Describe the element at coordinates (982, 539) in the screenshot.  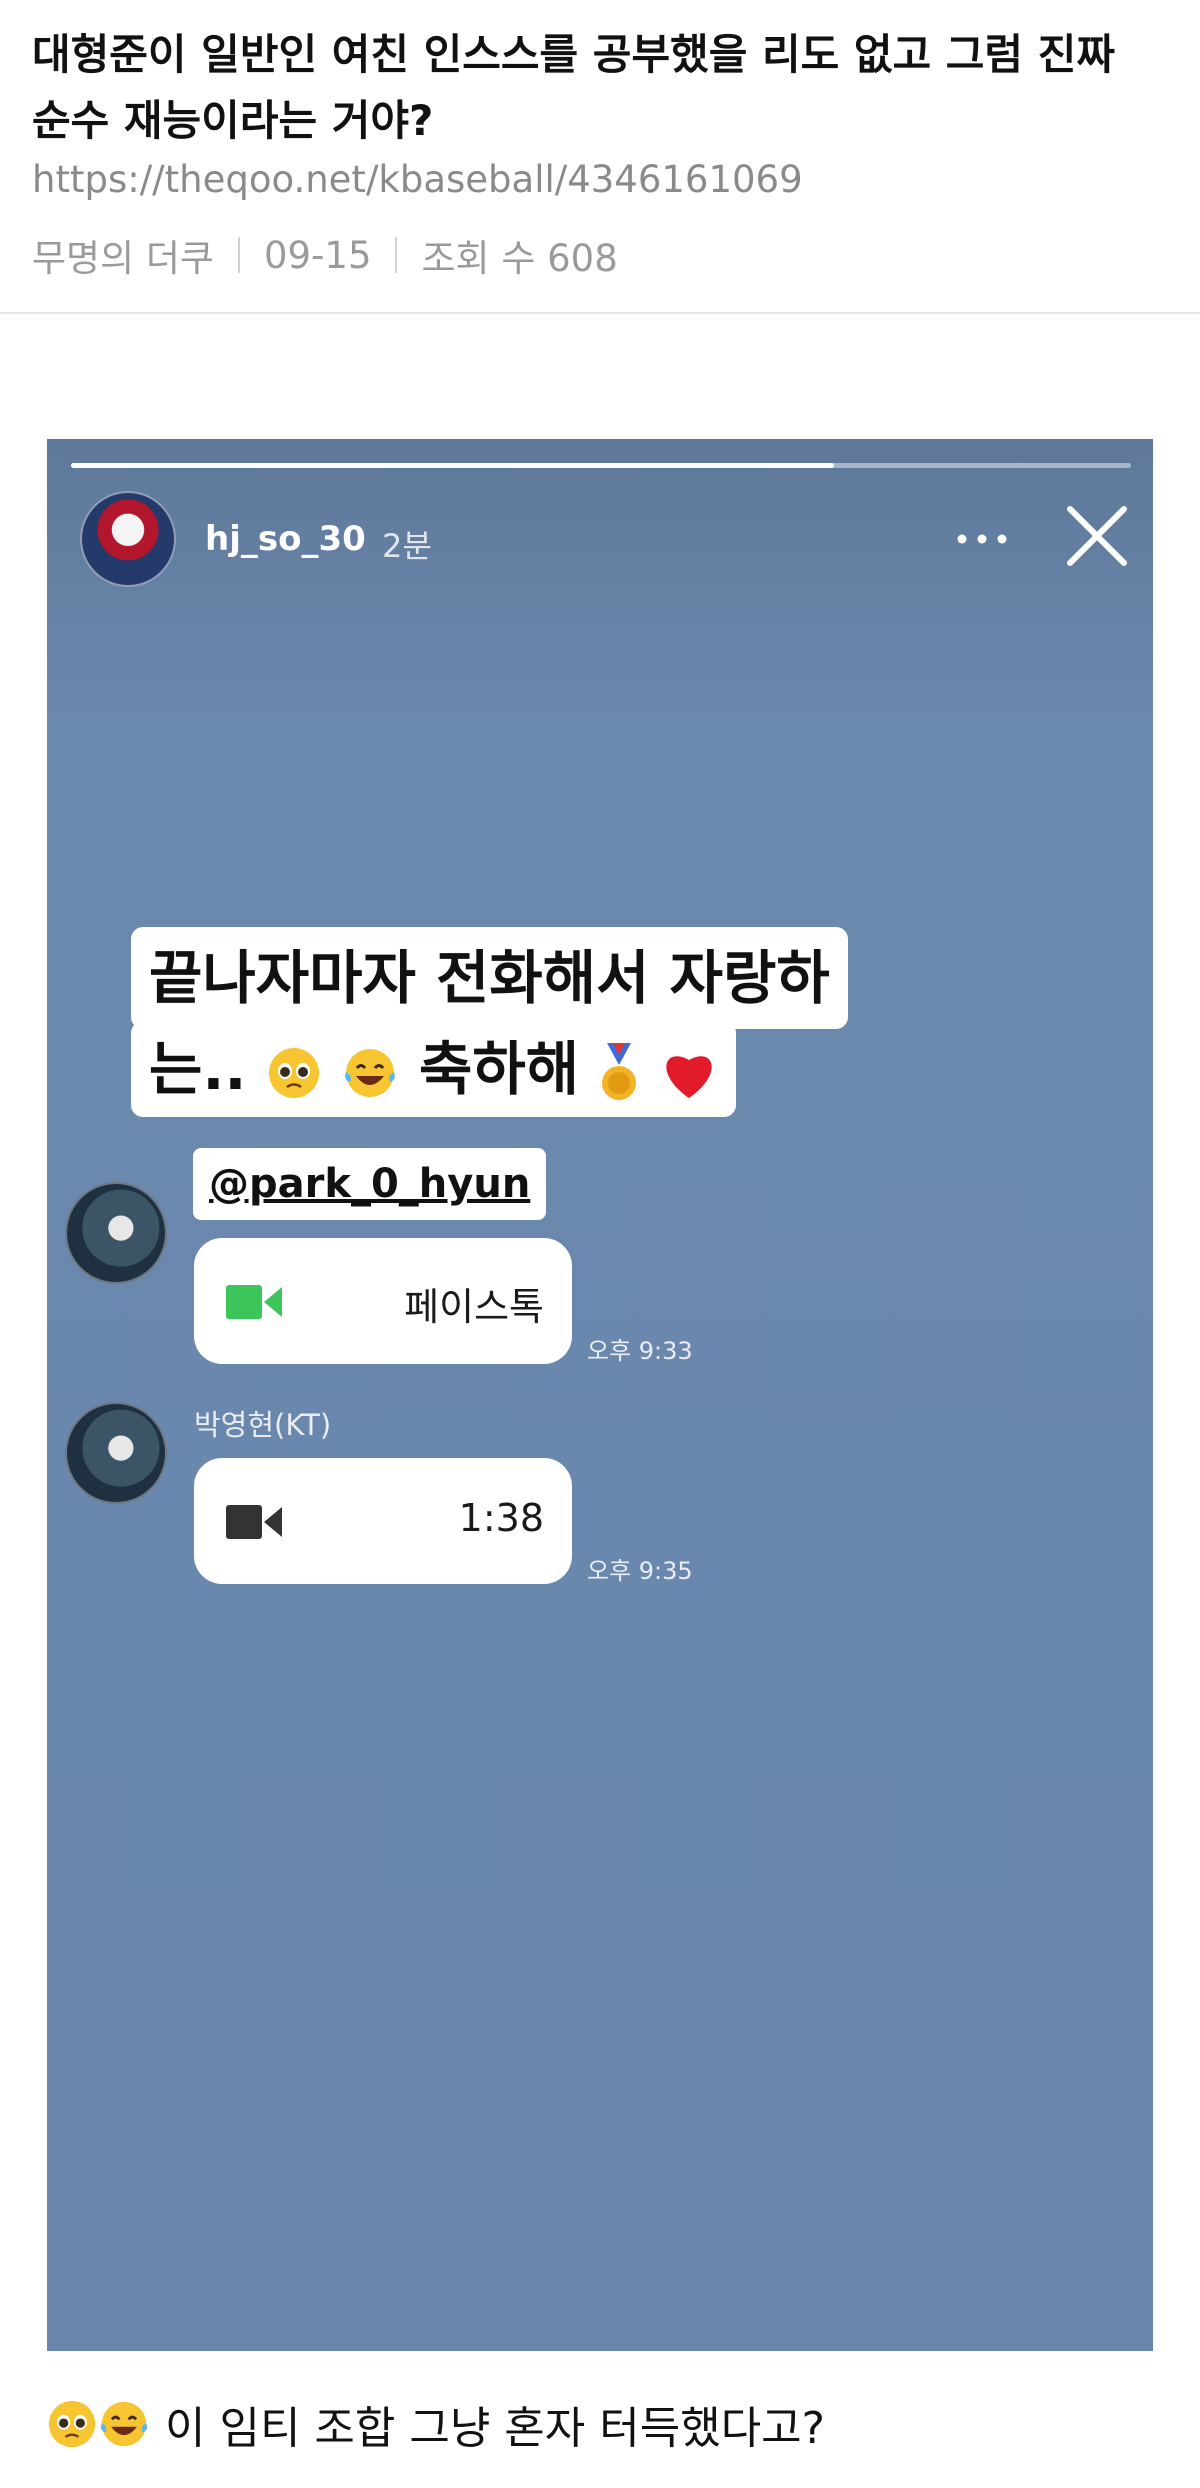
I see `more-icon` at that location.